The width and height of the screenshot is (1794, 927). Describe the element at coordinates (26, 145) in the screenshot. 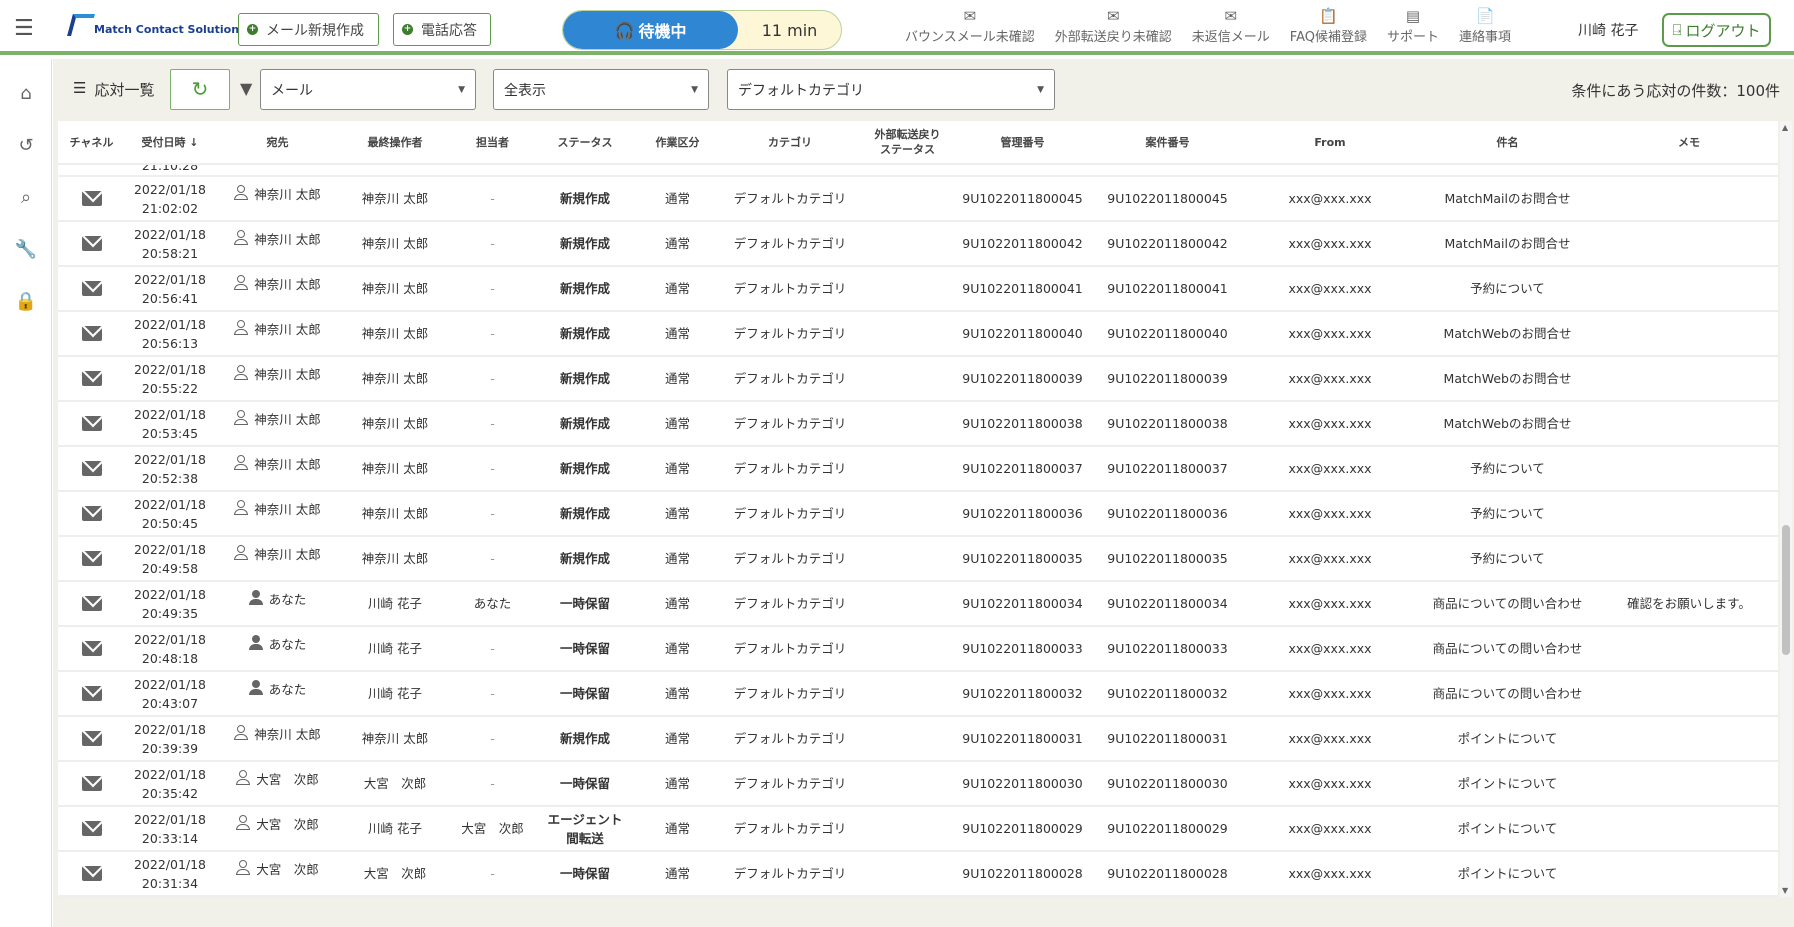

I see `history-icon: ↺` at that location.